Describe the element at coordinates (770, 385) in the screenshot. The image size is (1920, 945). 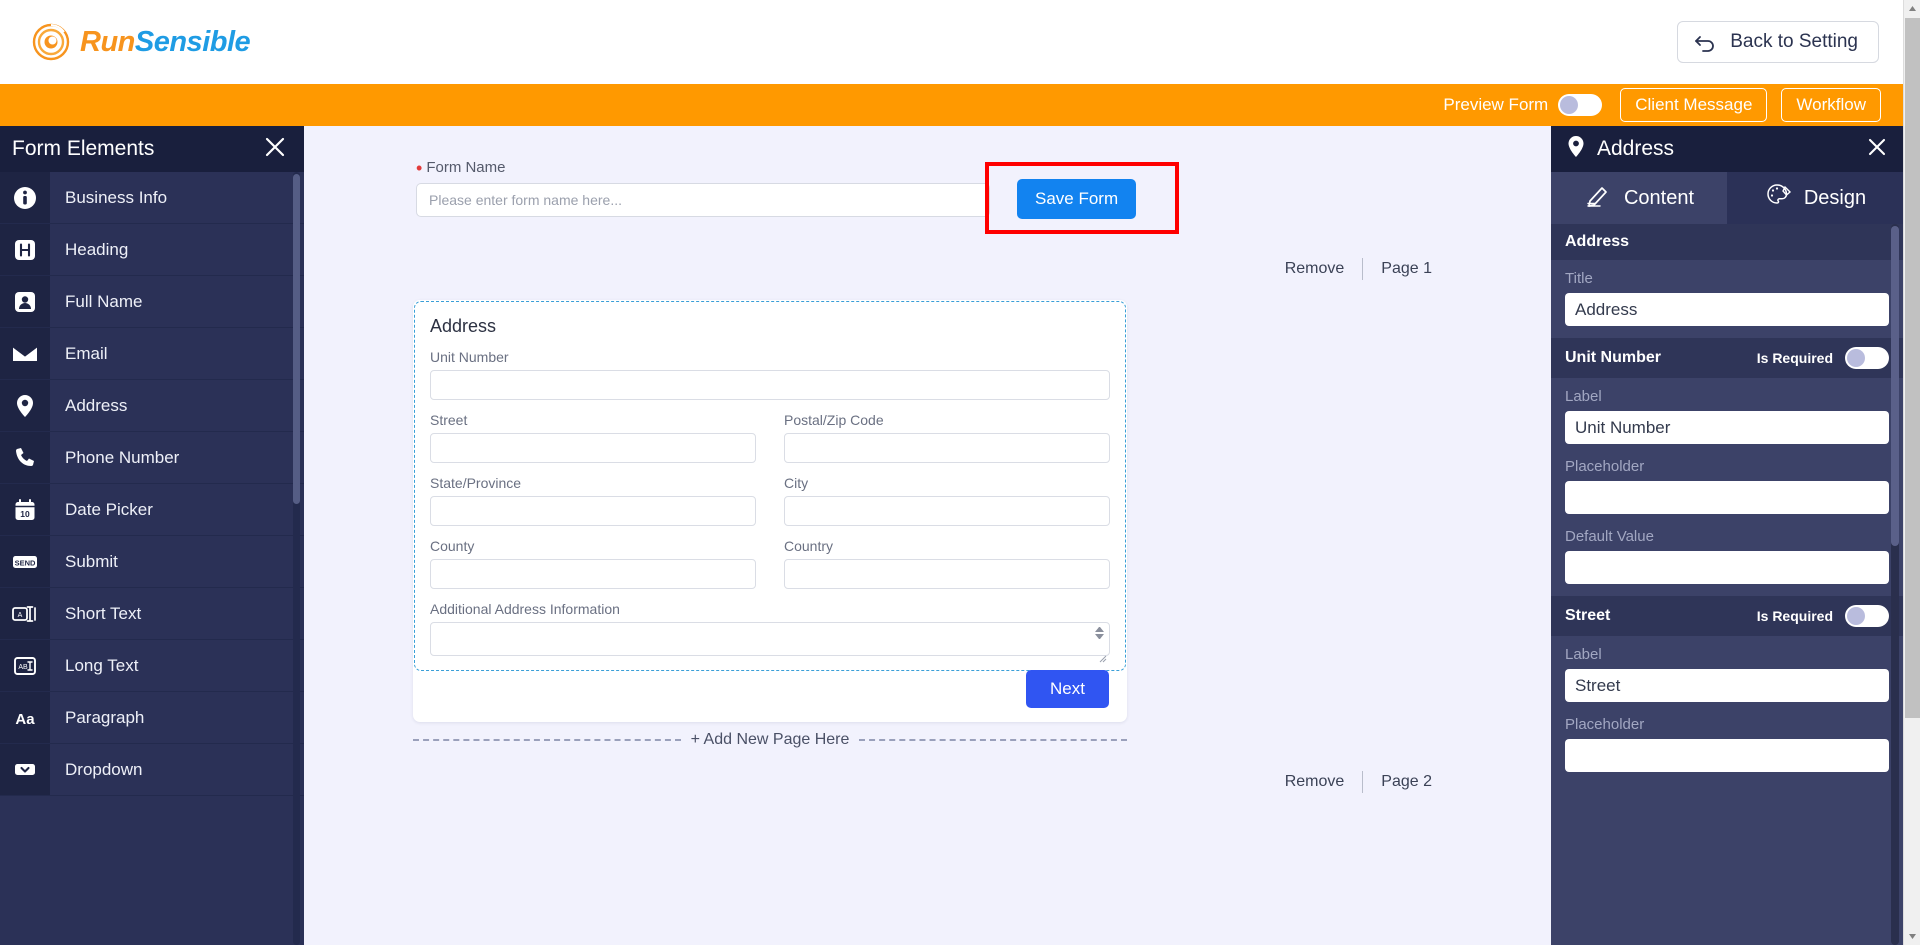
I see `unit-number-input` at that location.